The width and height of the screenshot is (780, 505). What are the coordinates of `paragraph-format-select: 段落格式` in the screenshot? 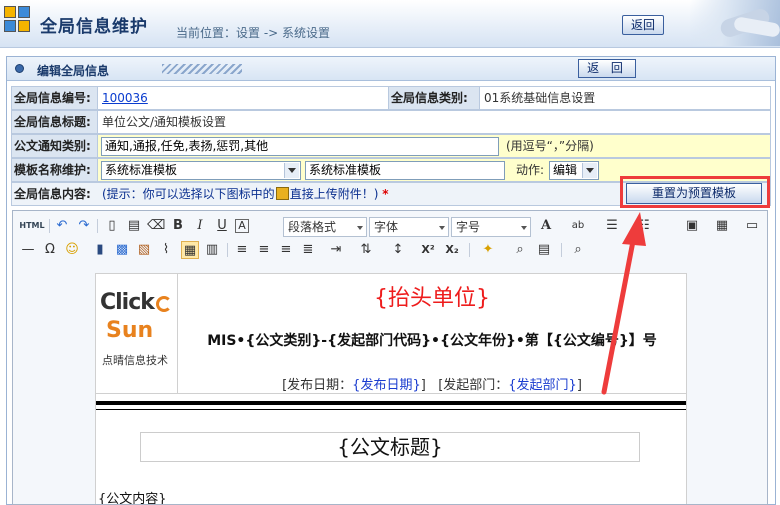 It's located at (325, 227).